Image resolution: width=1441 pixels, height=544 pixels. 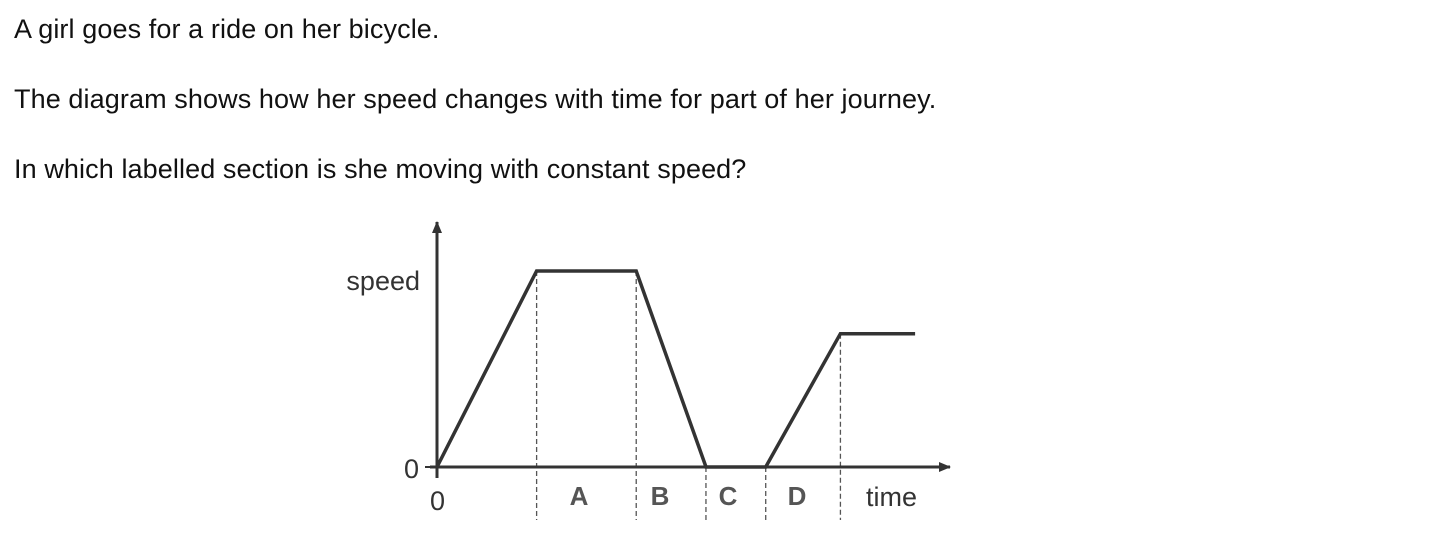 I want to click on x-origin-label: 0, so click(x=437, y=501).